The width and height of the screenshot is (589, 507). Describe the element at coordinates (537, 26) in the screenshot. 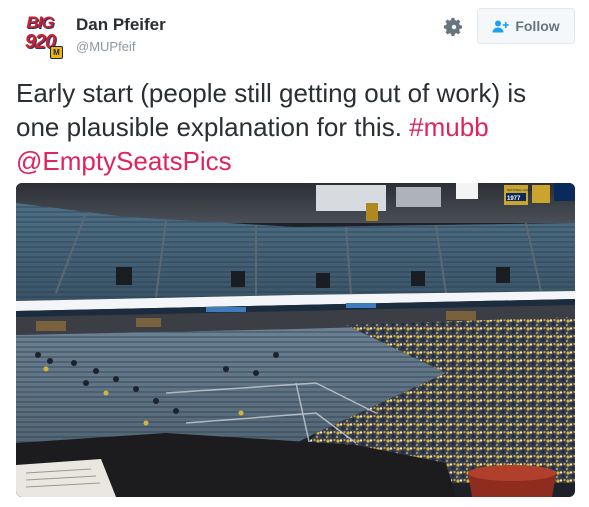

I see `follow-label: Follow` at that location.